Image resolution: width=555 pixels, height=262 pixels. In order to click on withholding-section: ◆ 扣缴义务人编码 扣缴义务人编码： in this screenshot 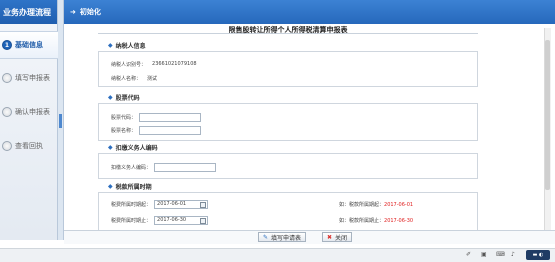, I will do `click(288, 160)`.